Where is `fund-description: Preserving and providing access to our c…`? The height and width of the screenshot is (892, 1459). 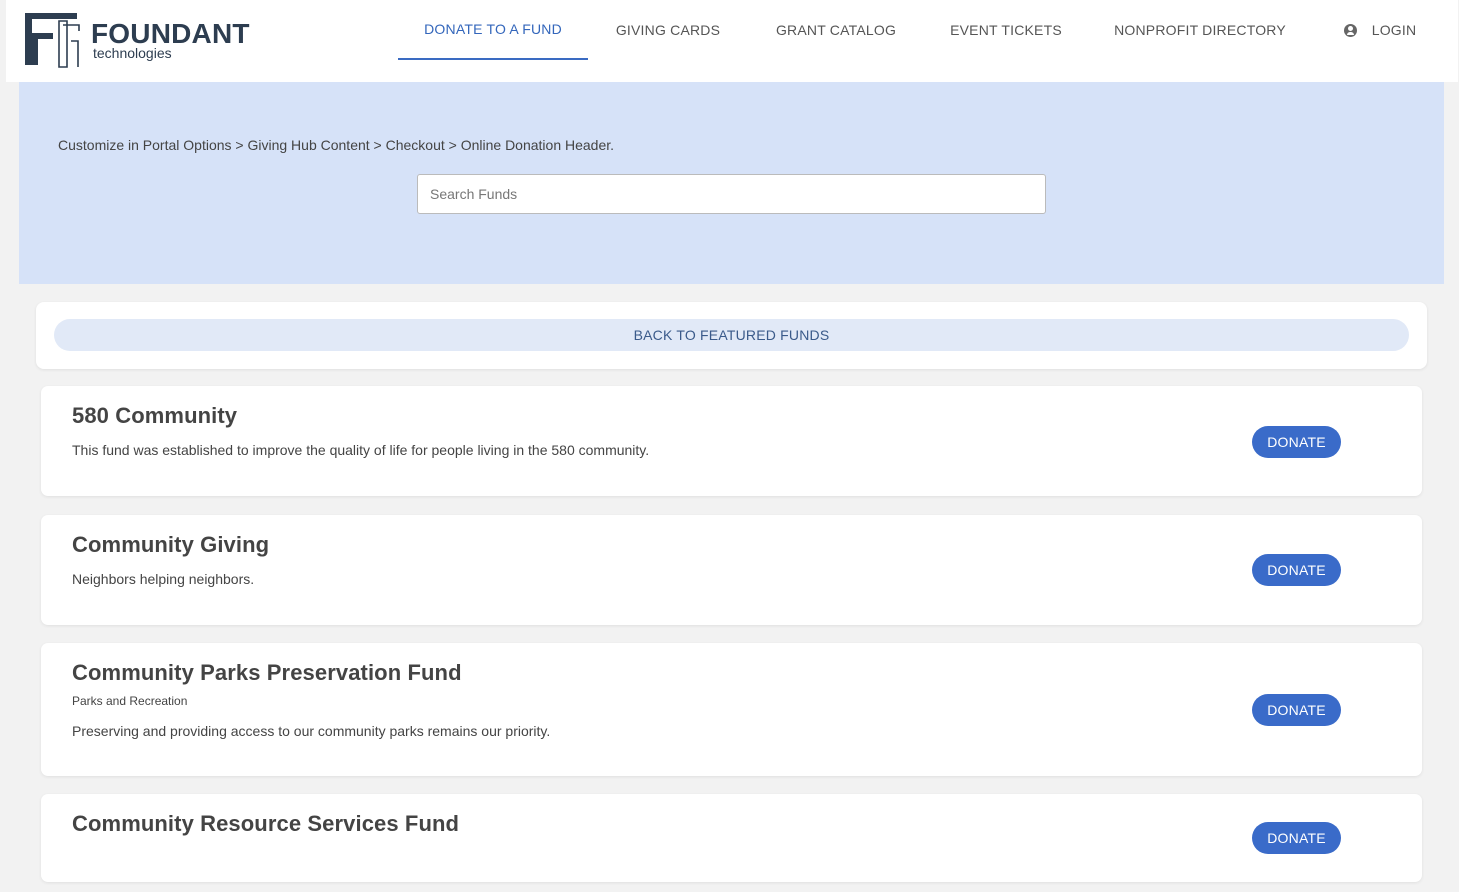 fund-description: Preserving and providing access to our c… is located at coordinates (311, 731).